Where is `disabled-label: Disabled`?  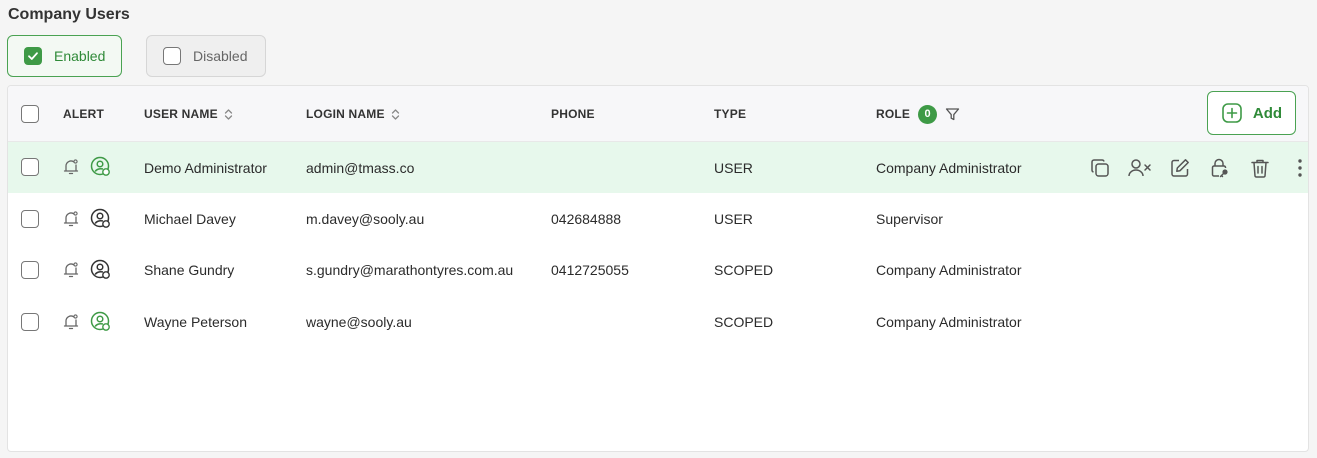 disabled-label: Disabled is located at coordinates (220, 56).